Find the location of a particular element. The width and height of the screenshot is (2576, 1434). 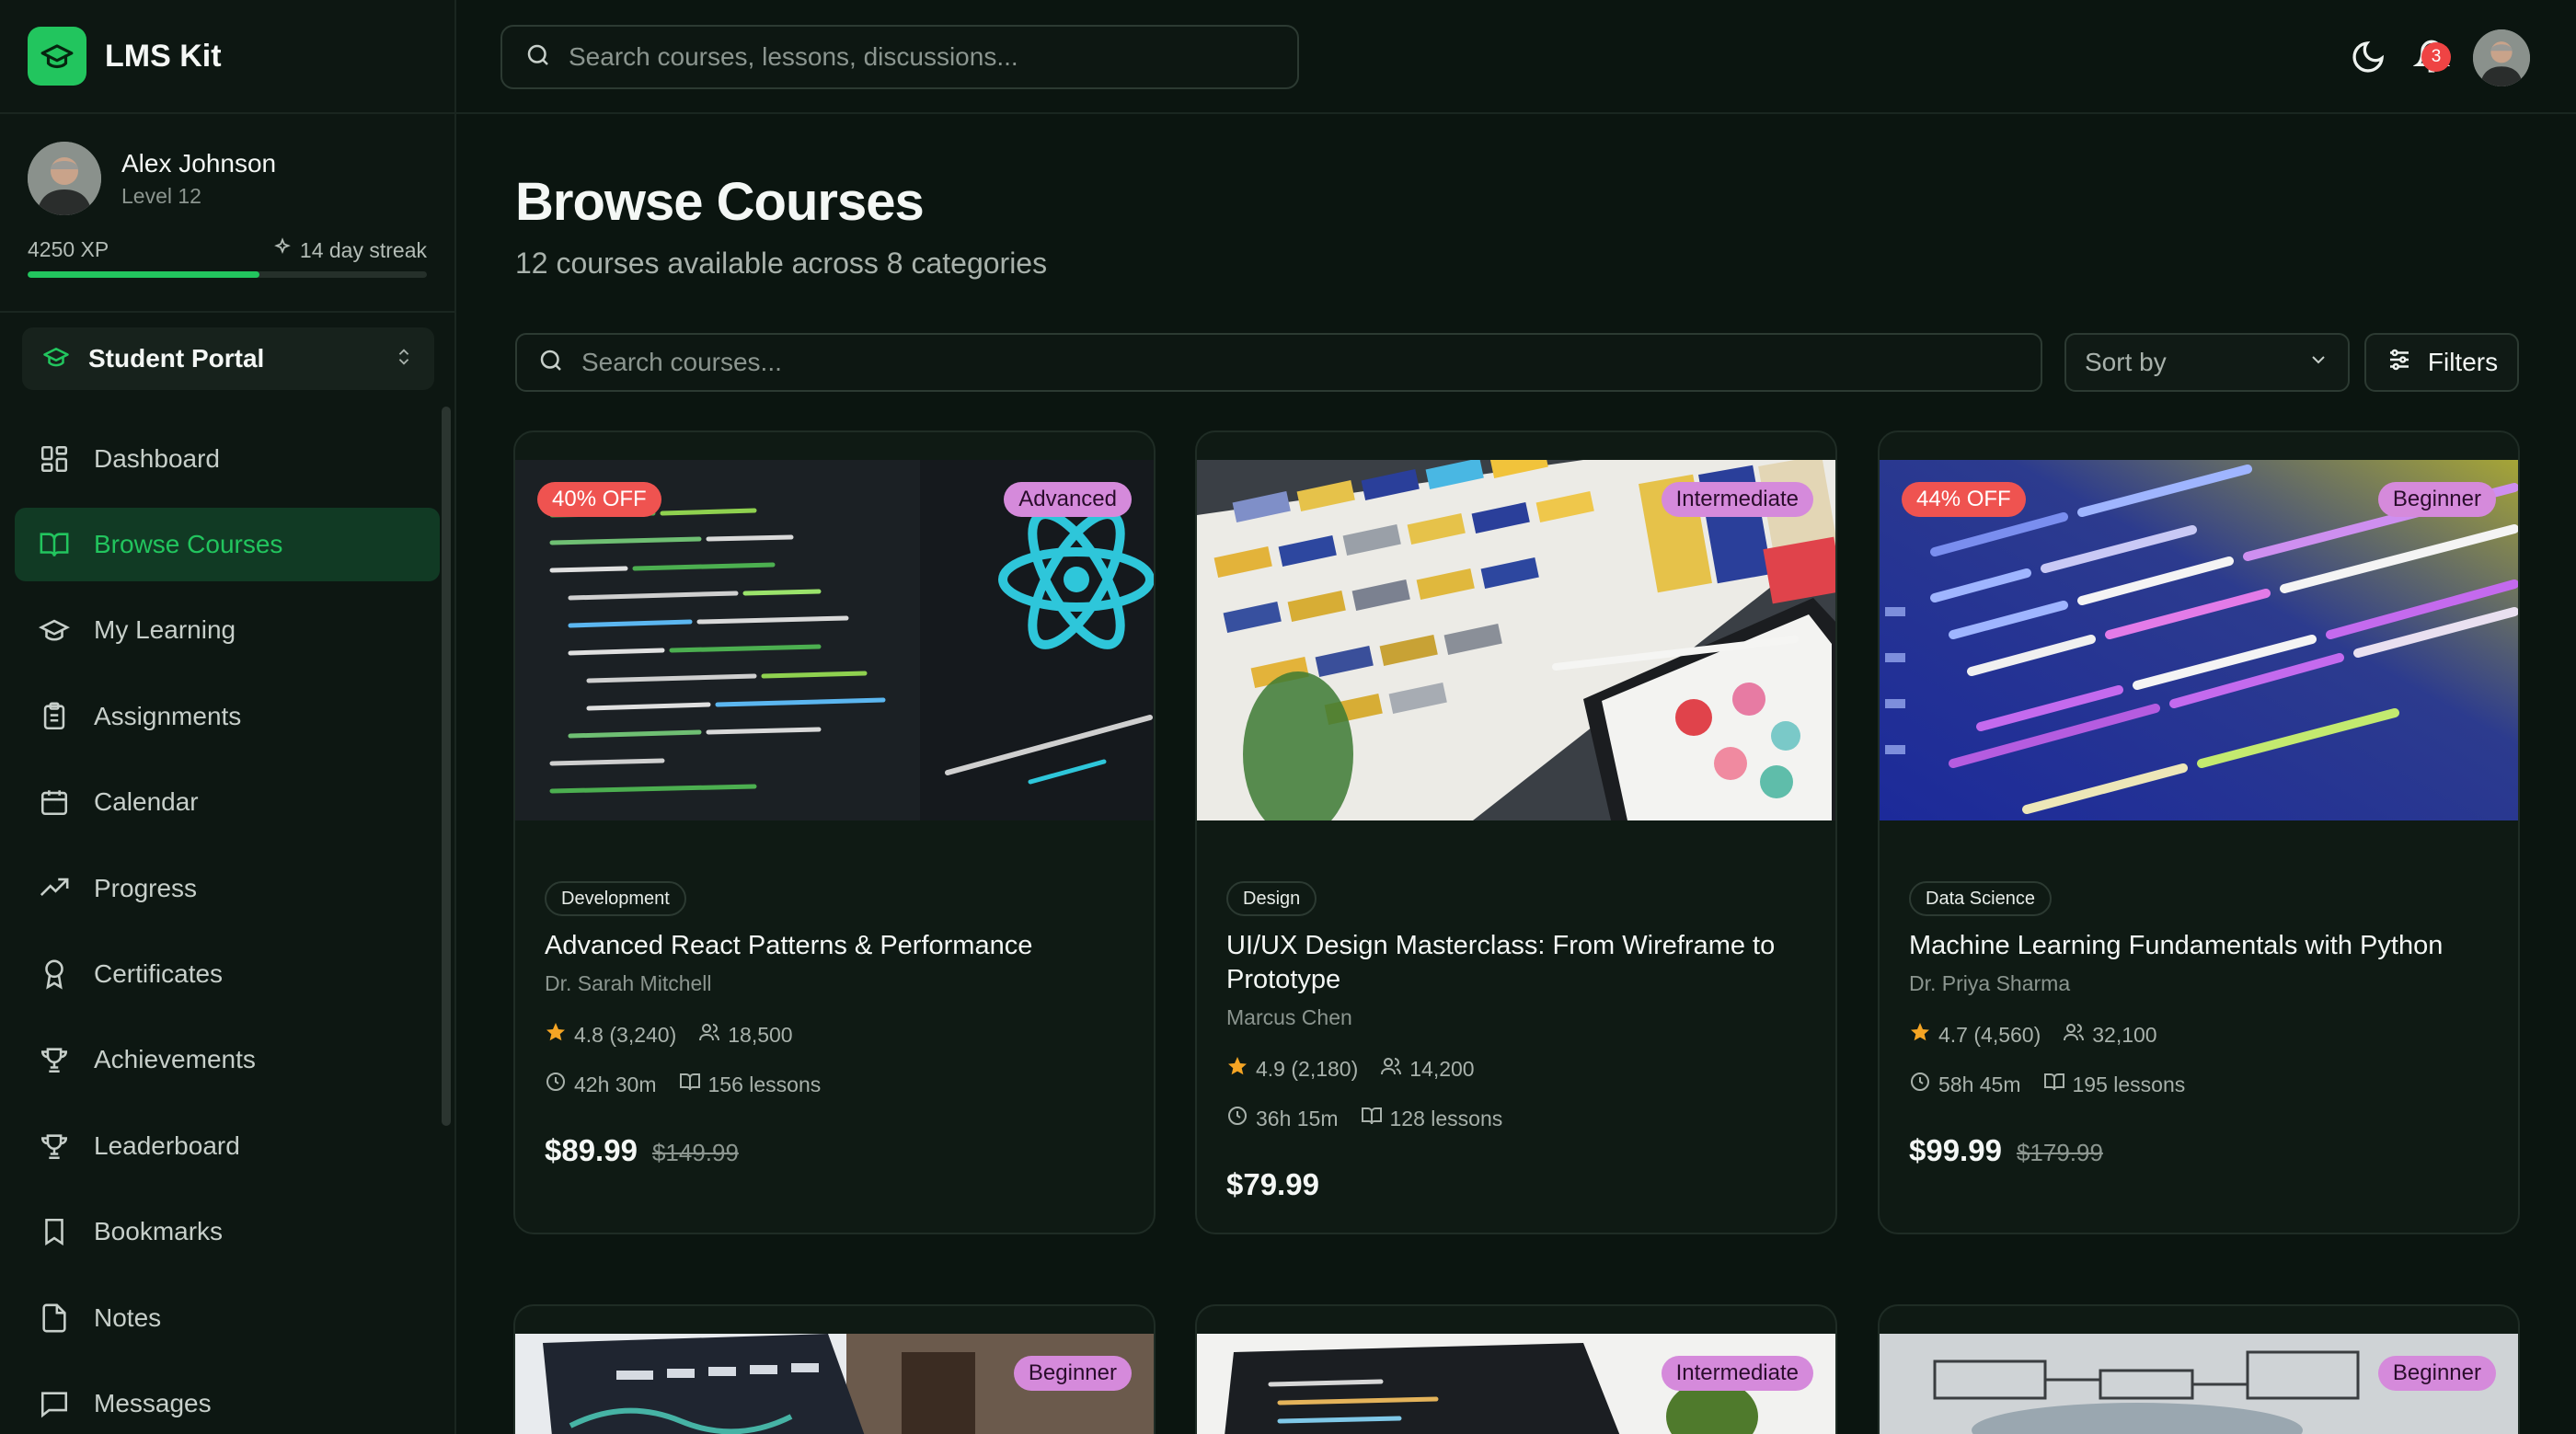

course-search-input is located at coordinates (1299, 363).